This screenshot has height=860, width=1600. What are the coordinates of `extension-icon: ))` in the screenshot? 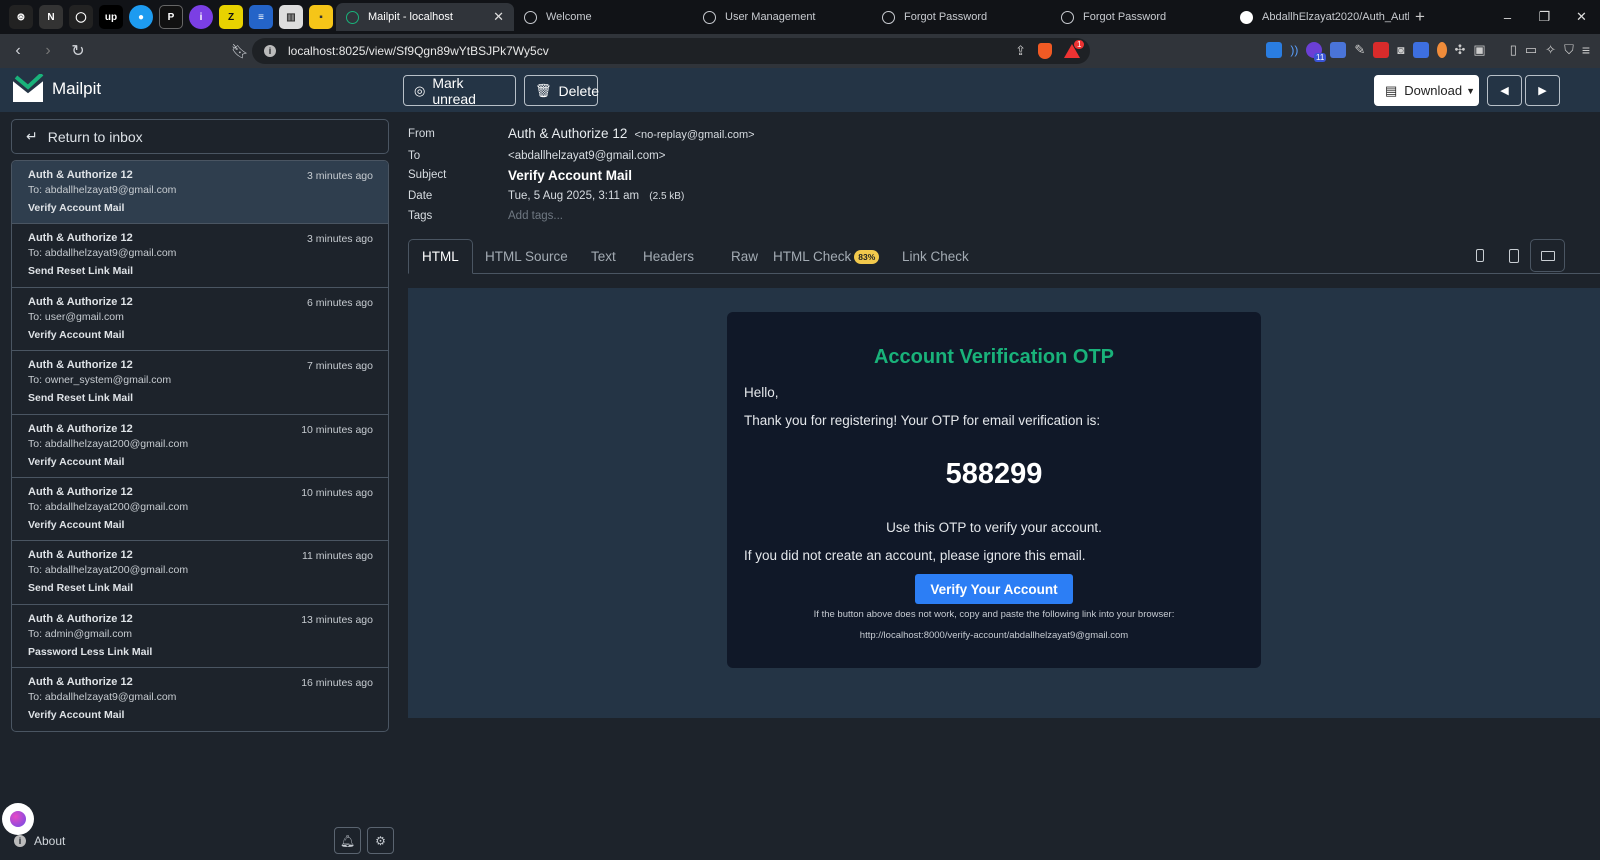 It's located at (1294, 50).